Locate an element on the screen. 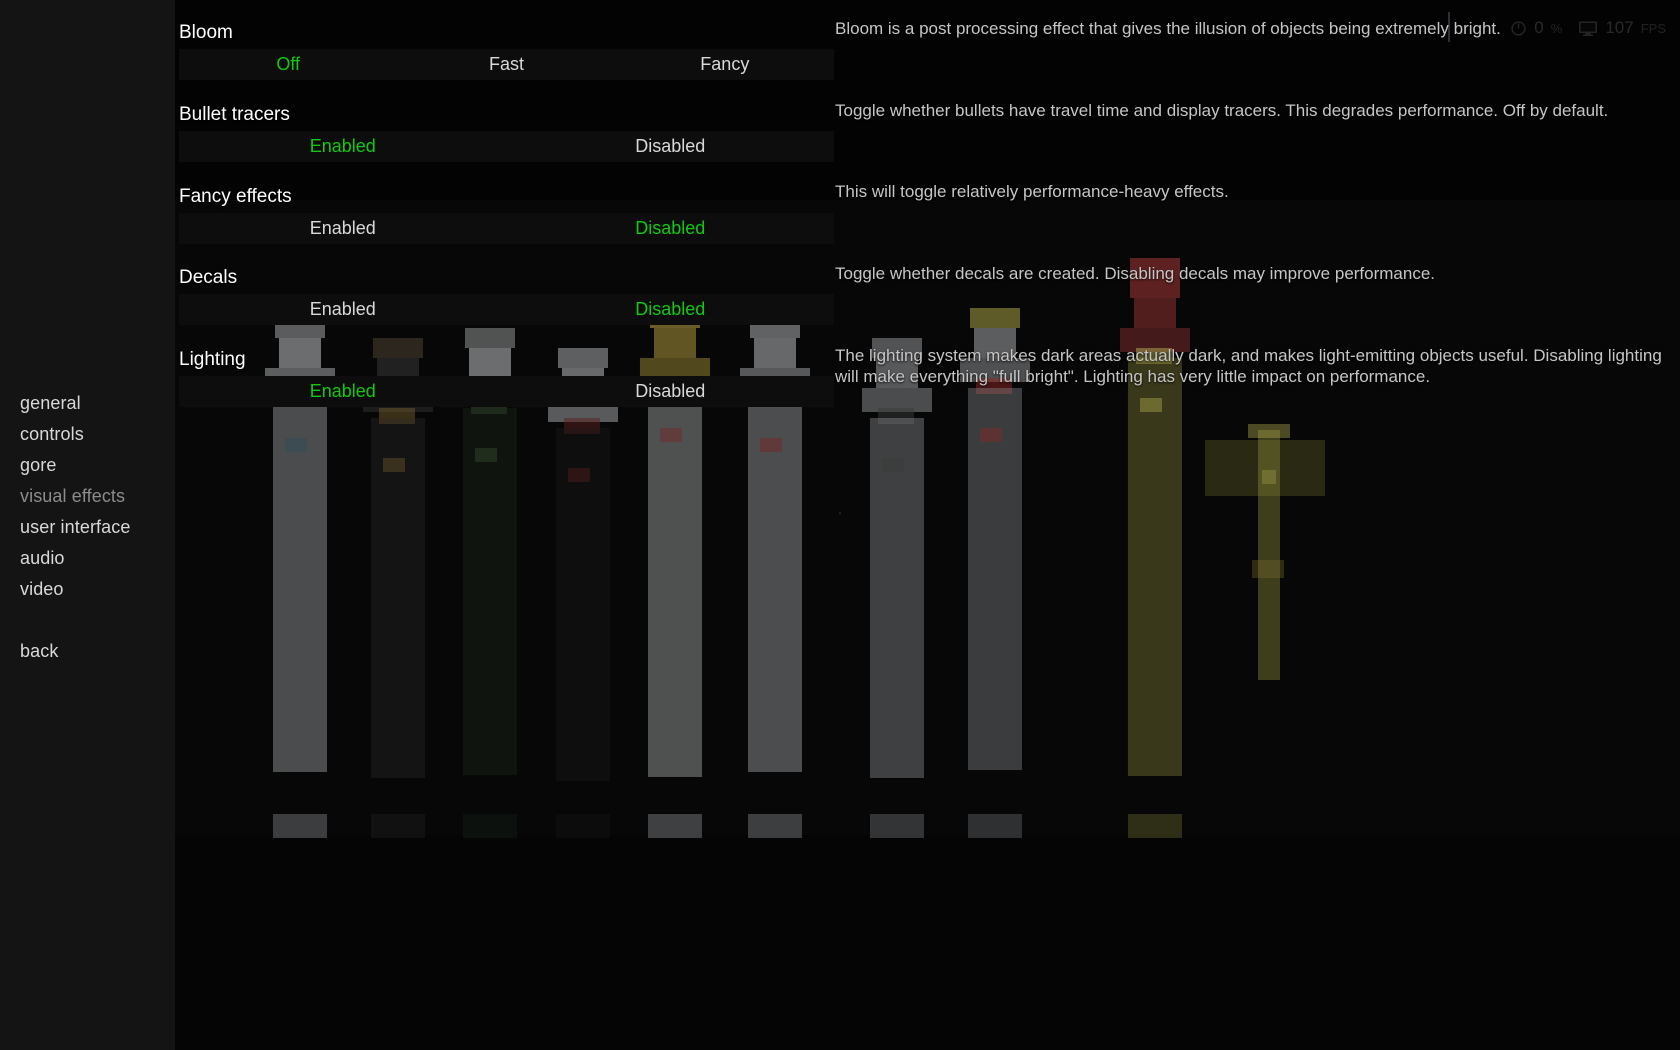 This screenshot has width=1680, height=1050. hud-fps-value: 107 is located at coordinates (1619, 27).